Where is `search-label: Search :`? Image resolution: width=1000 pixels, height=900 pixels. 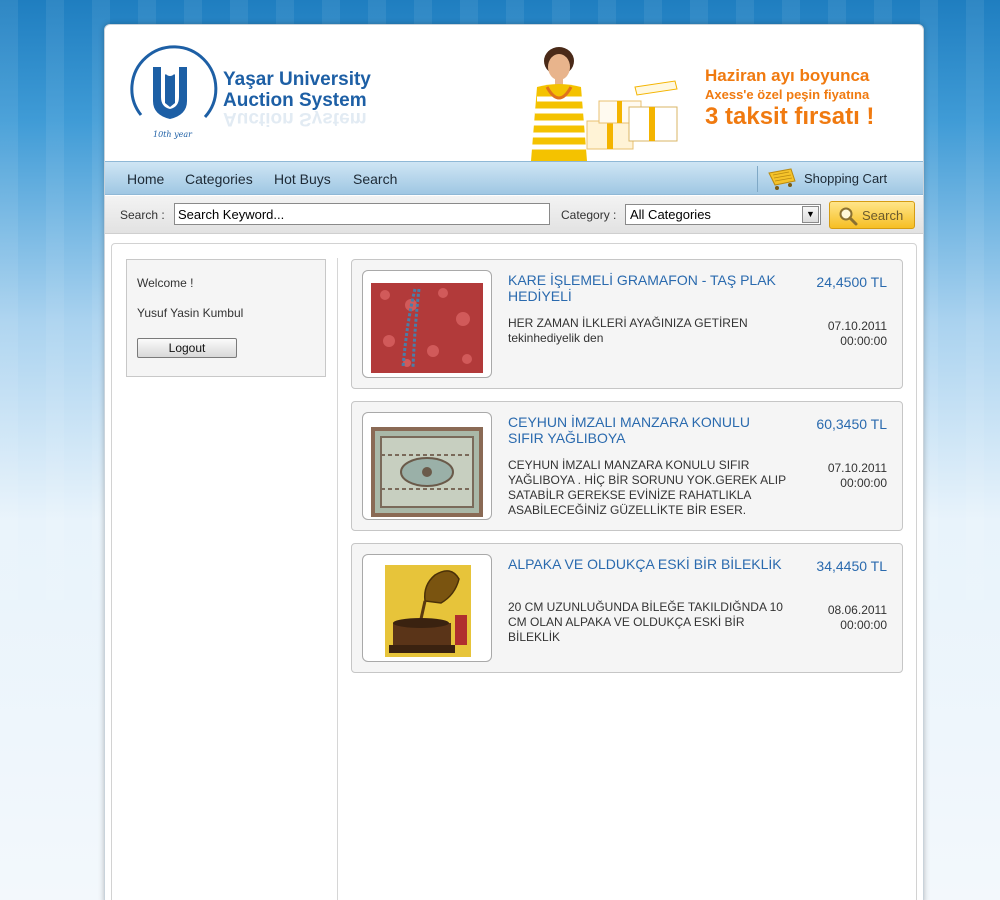
search-label: Search : is located at coordinates (142, 215).